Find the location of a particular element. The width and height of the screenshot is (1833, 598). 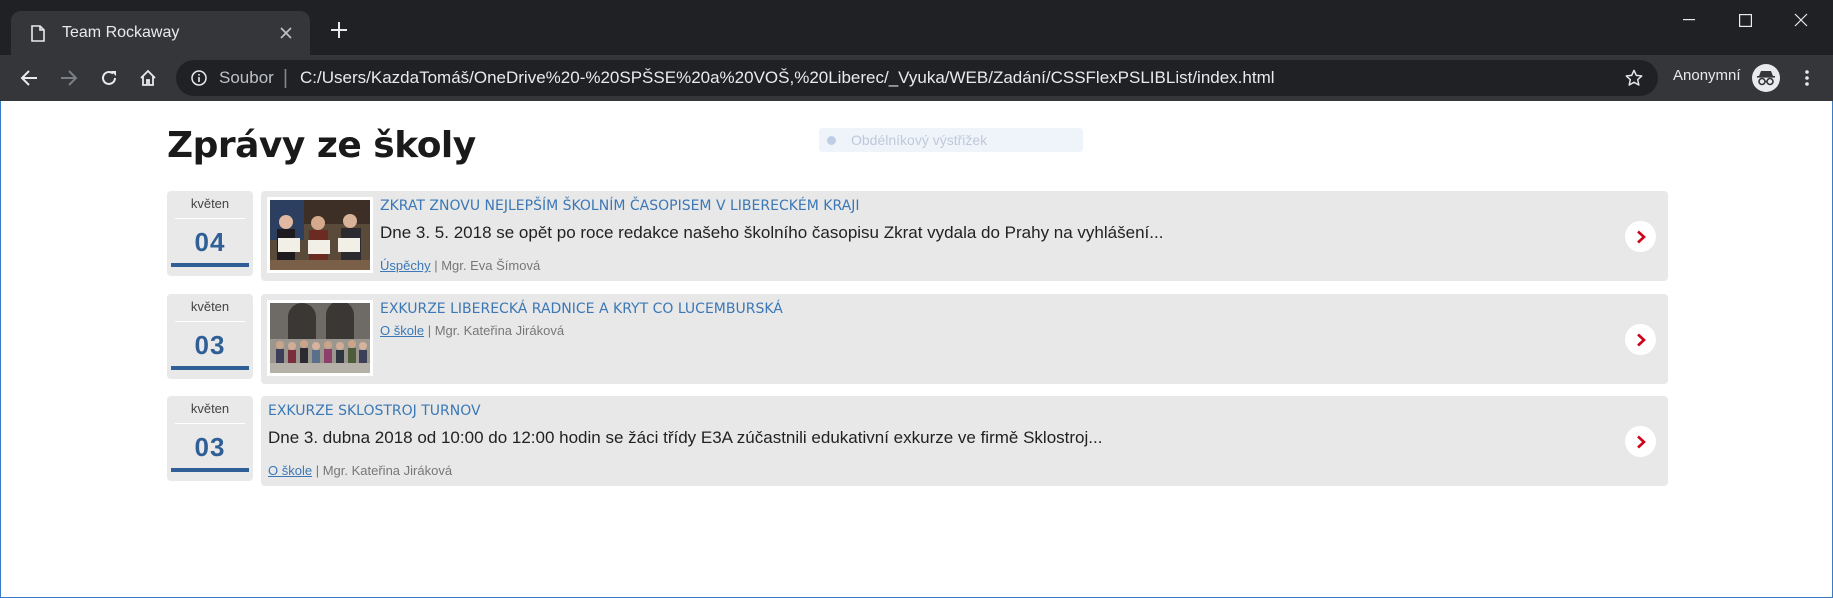

category-link: Úspěchy is located at coordinates (405, 265).